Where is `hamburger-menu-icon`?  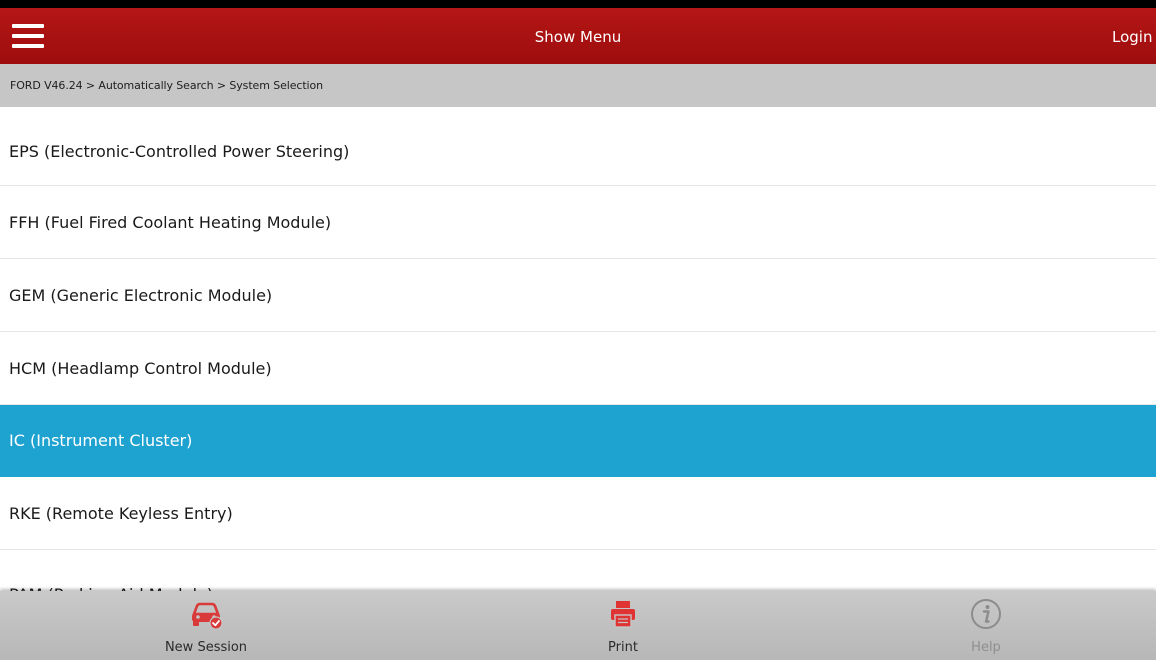 hamburger-menu-icon is located at coordinates (30, 36).